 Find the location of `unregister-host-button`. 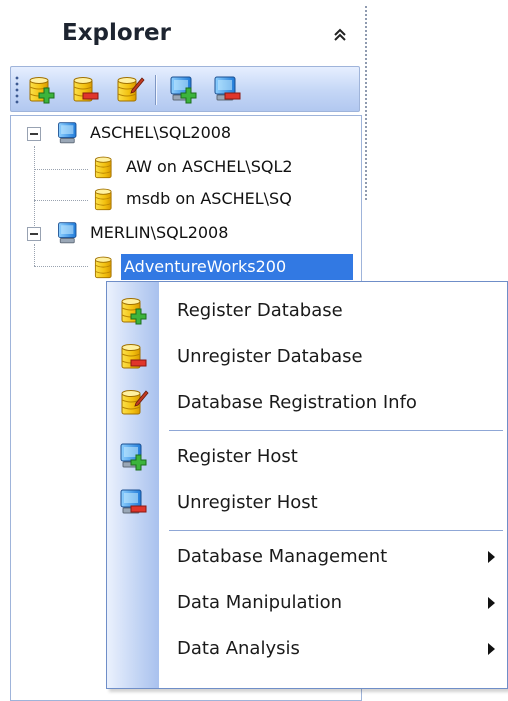

unregister-host-button is located at coordinates (227, 90).